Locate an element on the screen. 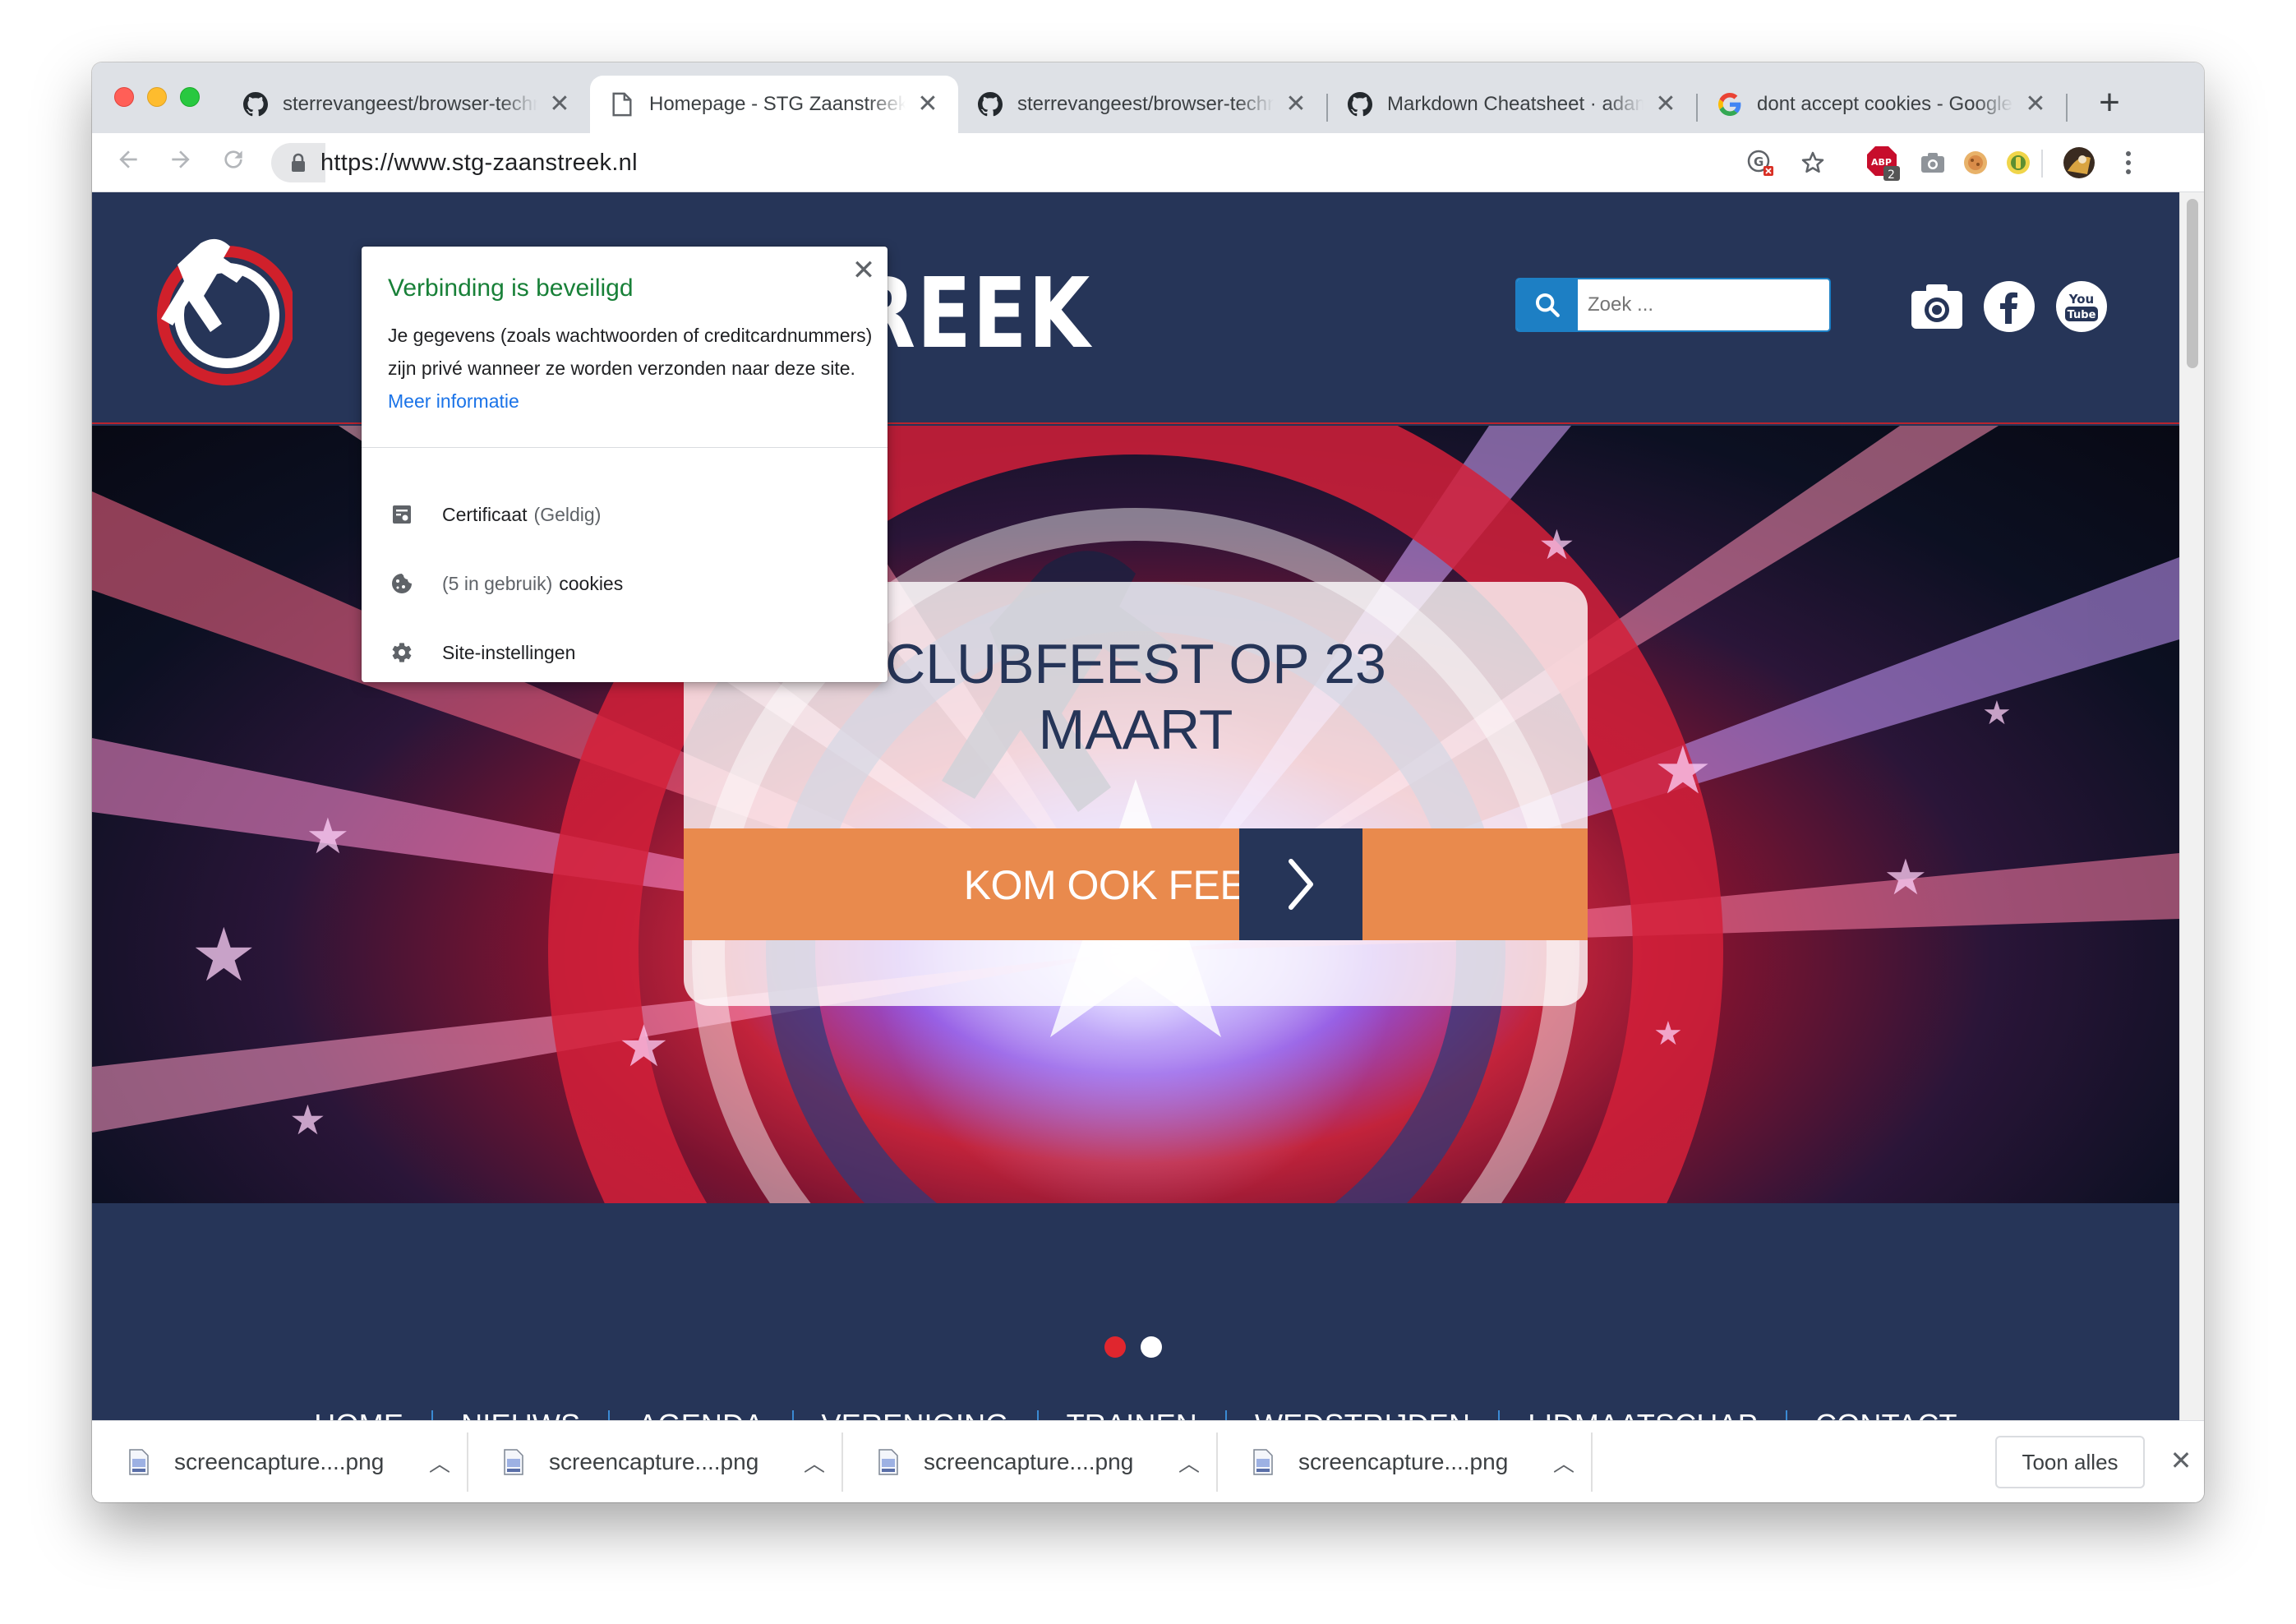 This screenshot has height=1624, width=2296. instagram-camera-icon is located at coordinates (1937, 306).